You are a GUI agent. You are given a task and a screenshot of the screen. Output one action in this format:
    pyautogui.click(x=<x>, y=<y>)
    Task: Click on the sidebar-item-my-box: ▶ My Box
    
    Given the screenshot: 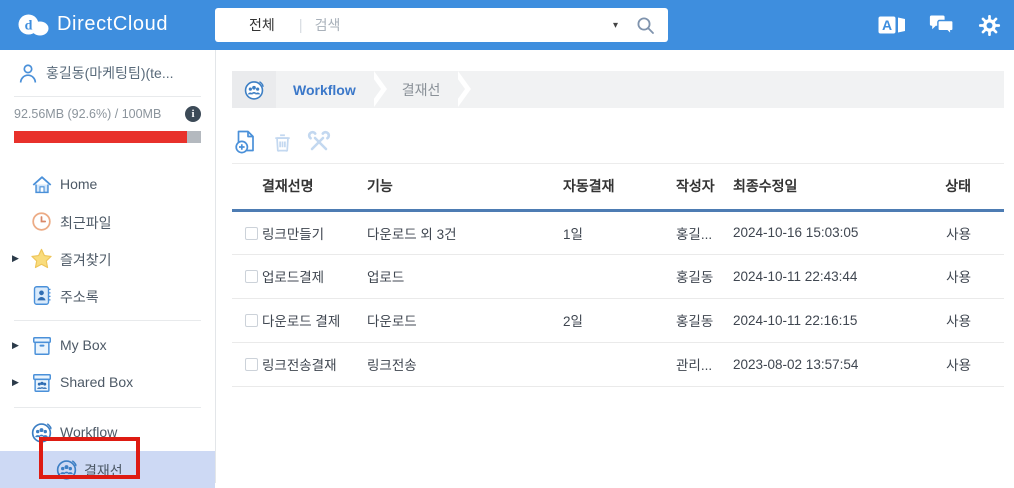 What is the action you would take?
    pyautogui.click(x=107, y=345)
    